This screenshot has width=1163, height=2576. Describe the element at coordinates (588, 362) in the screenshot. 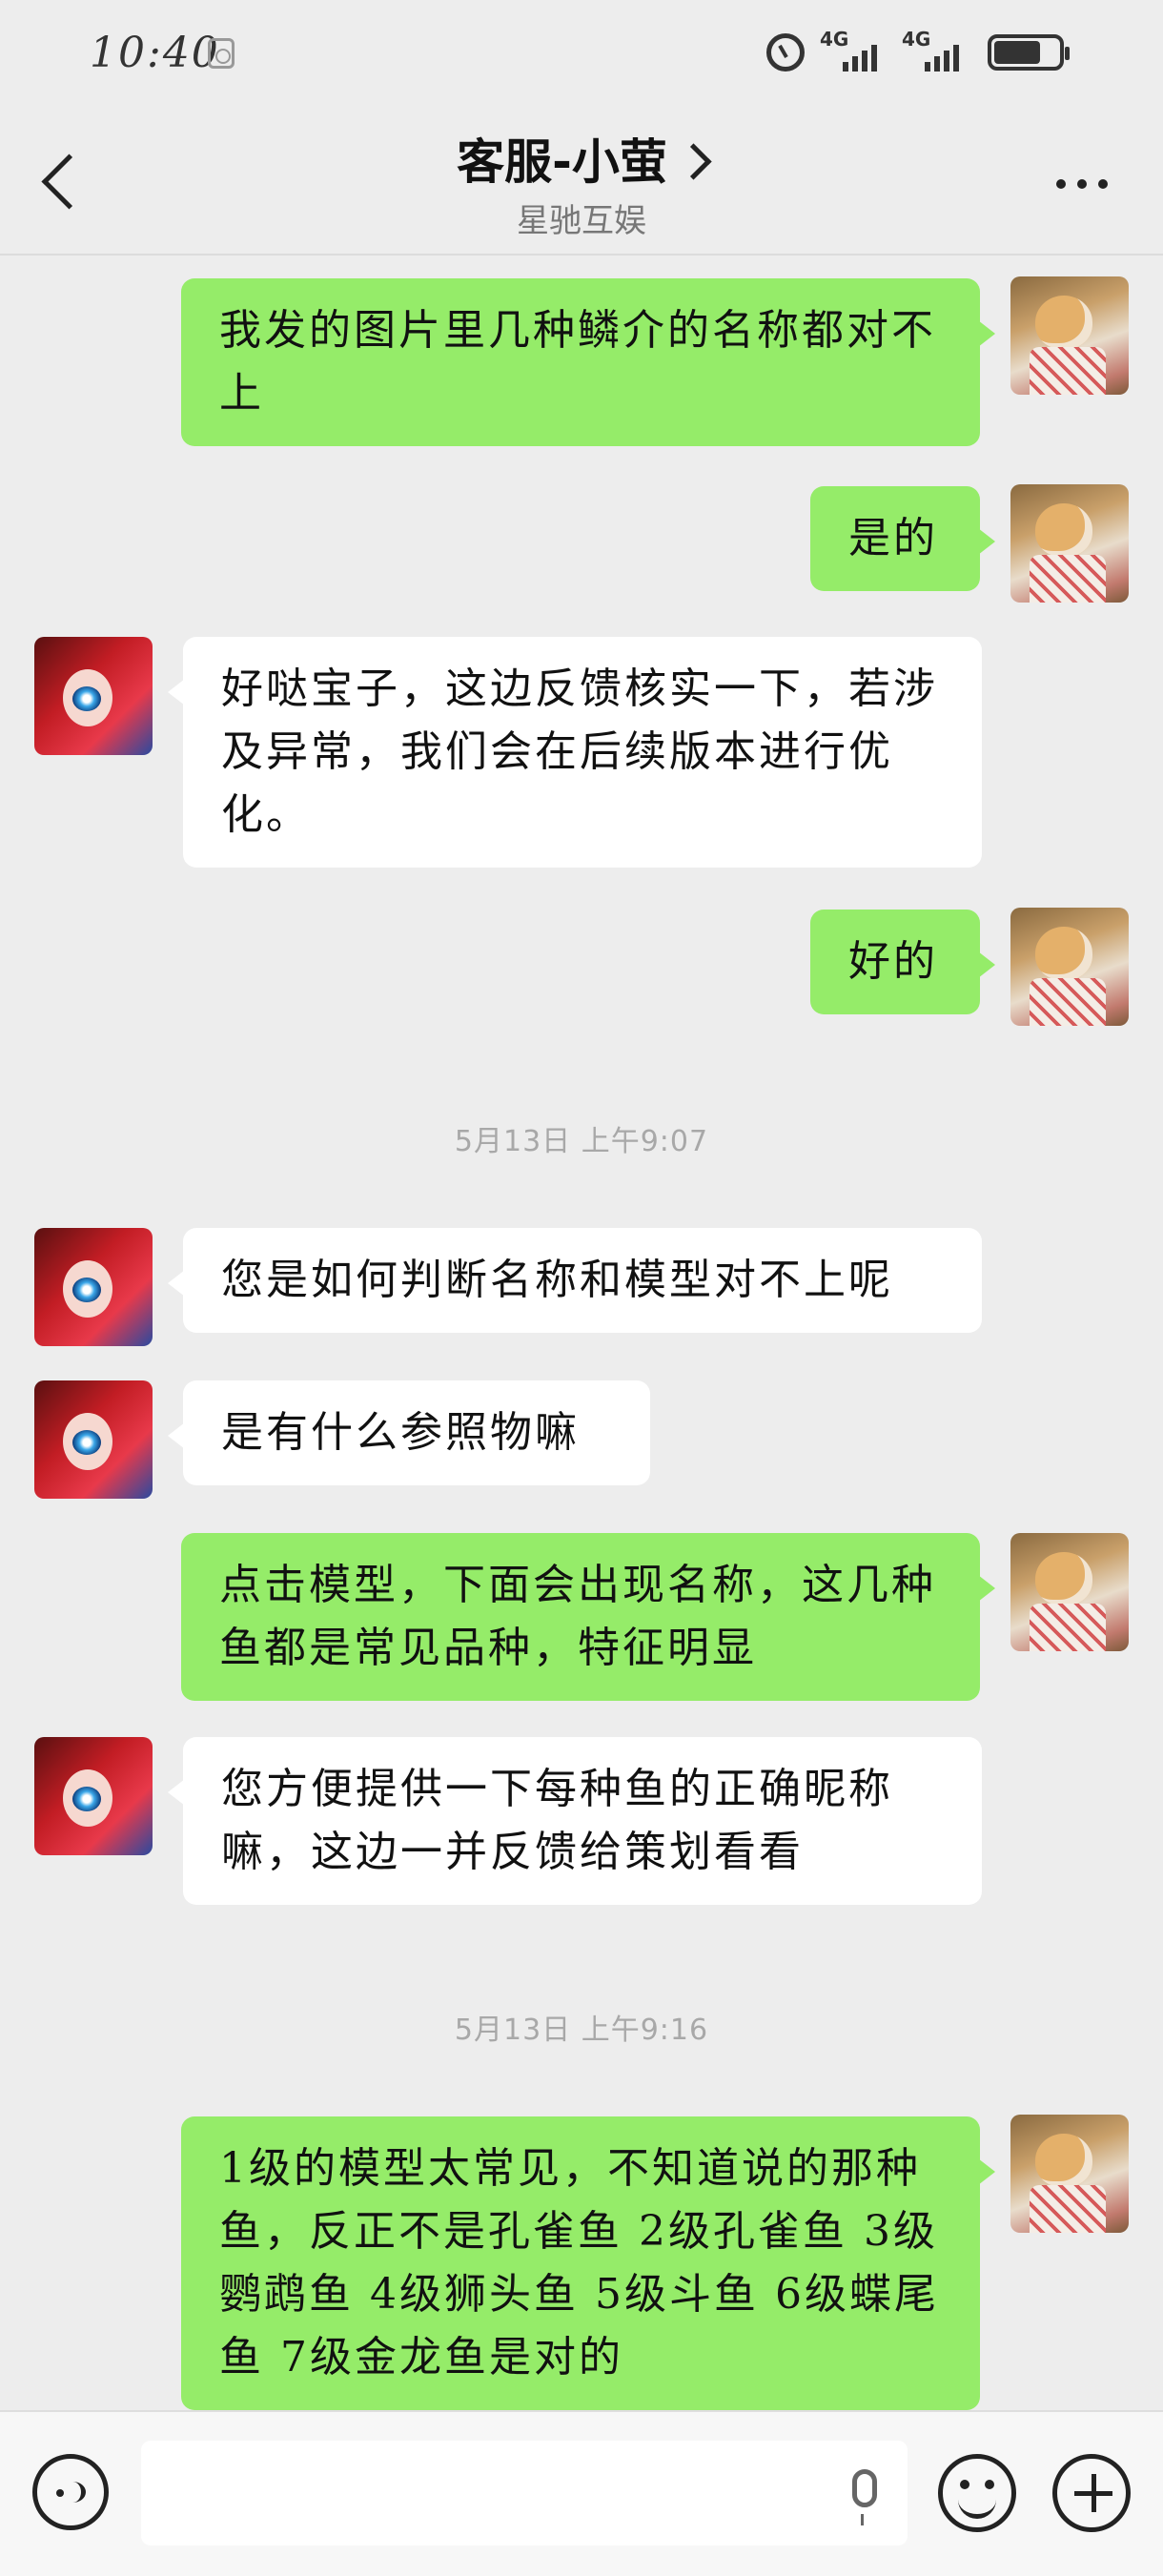

I see `message-bubble: 我发的图片里几种鳞介的名称都对不上` at that location.